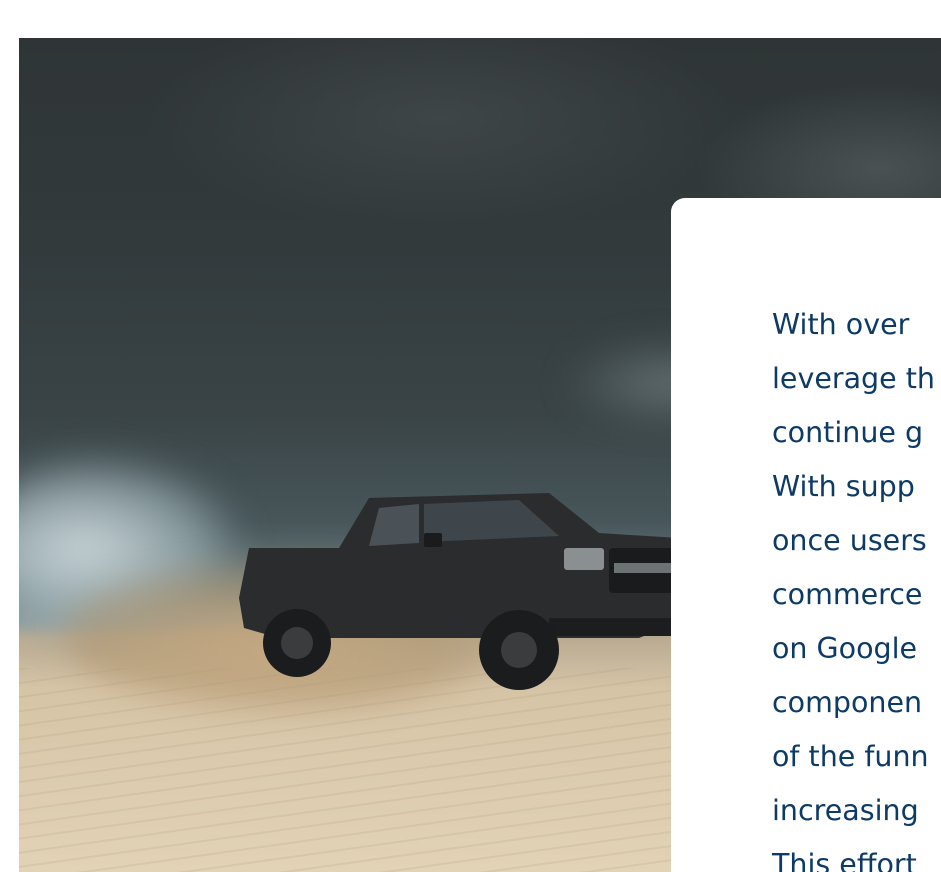 This screenshot has width=941, height=872. What do you see at coordinates (464, 591) in the screenshot?
I see `pickup-truck-icon` at bounding box center [464, 591].